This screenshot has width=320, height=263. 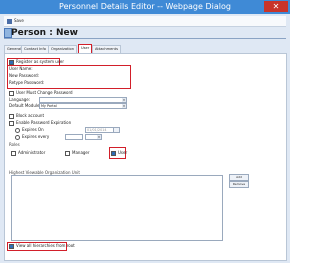 I want to click on must-change-label: User Must Change Password, so click(x=44, y=92).